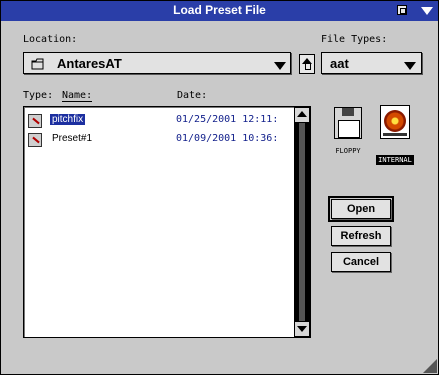  Describe the element at coordinates (161, 140) in the screenshot. I see `list-item: Preset#1 01/09/2001 10:36:` at that location.